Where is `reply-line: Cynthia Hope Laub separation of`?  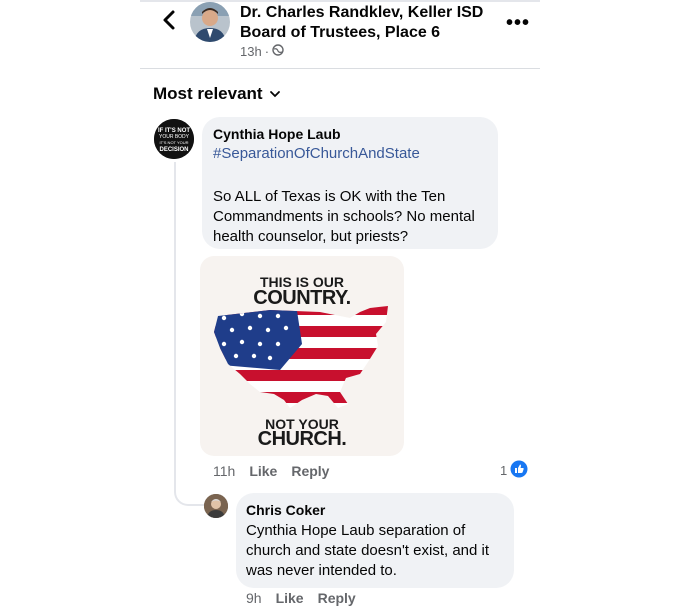
reply-line: Cynthia Hope Laub separation of is located at coordinates (356, 530).